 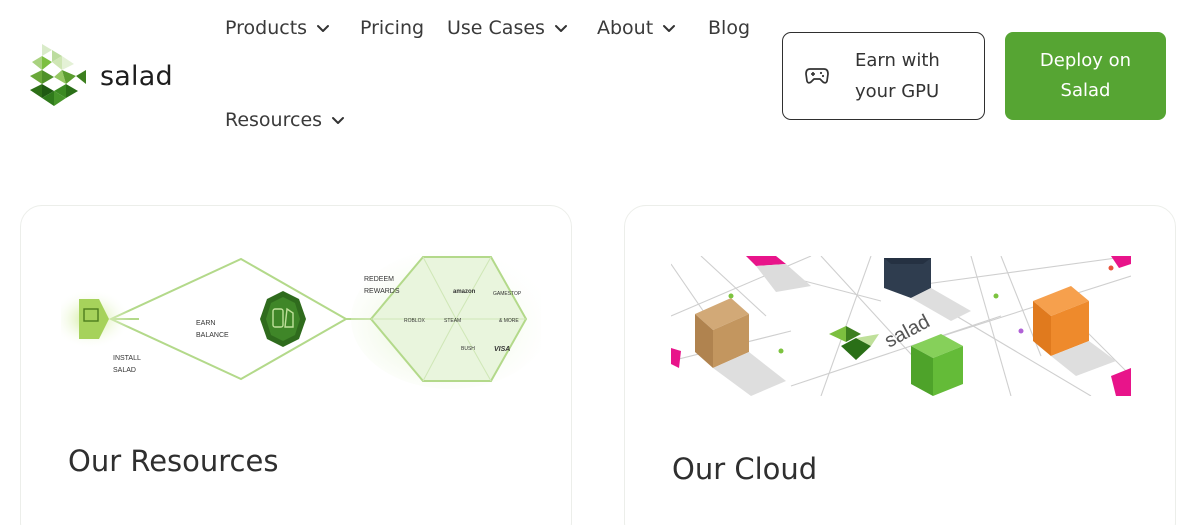 I want to click on deploy-button-line1: Deploy on, so click(x=1085, y=60).